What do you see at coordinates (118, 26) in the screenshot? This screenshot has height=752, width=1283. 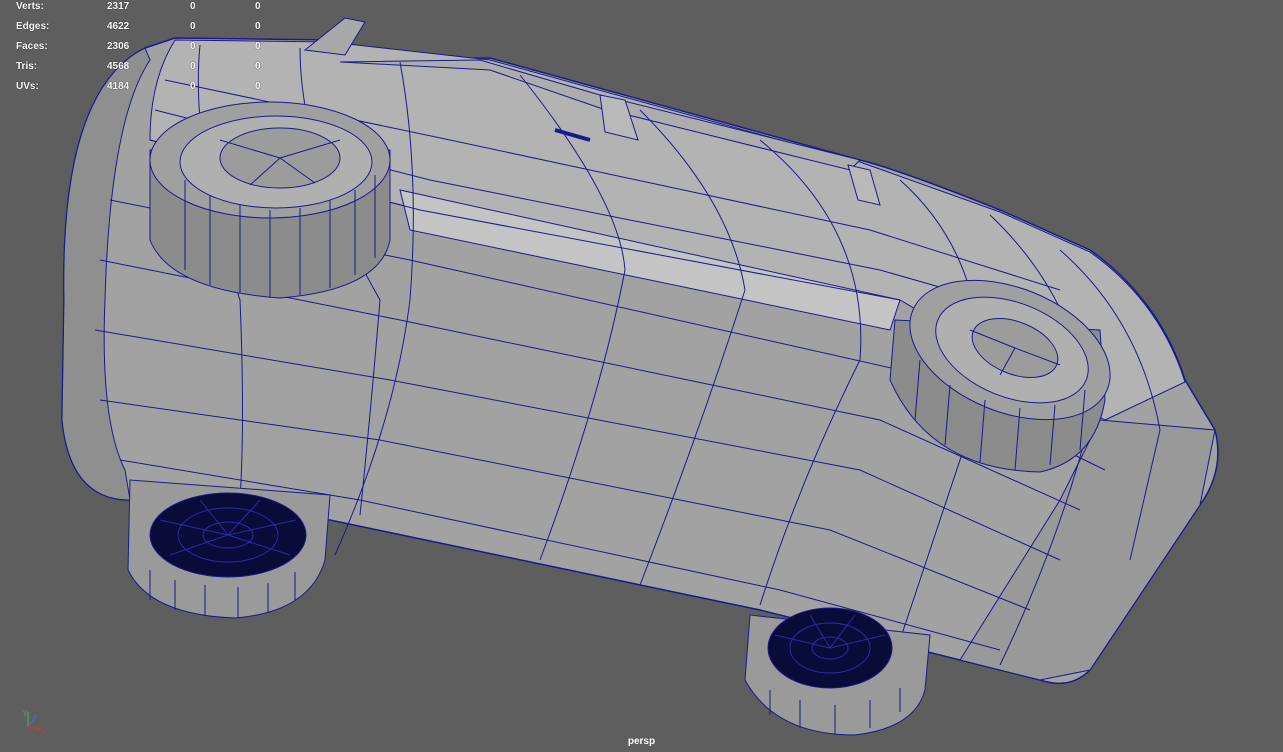 I see `hud-value: 4622` at bounding box center [118, 26].